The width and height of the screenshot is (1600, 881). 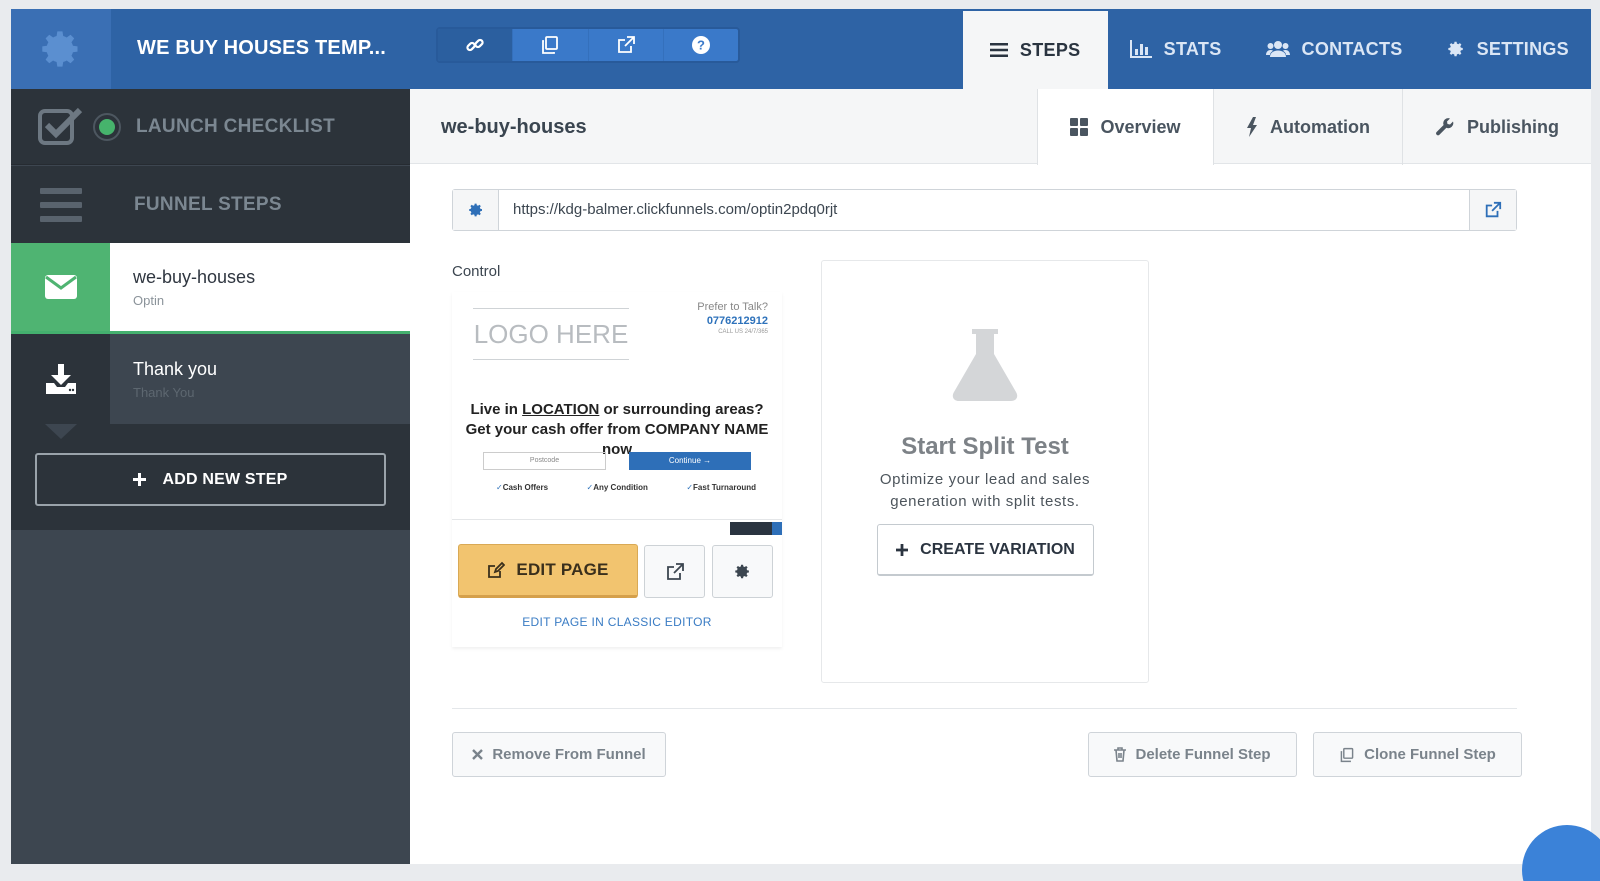 I want to click on clickfunnels-badge, so click(x=756, y=528).